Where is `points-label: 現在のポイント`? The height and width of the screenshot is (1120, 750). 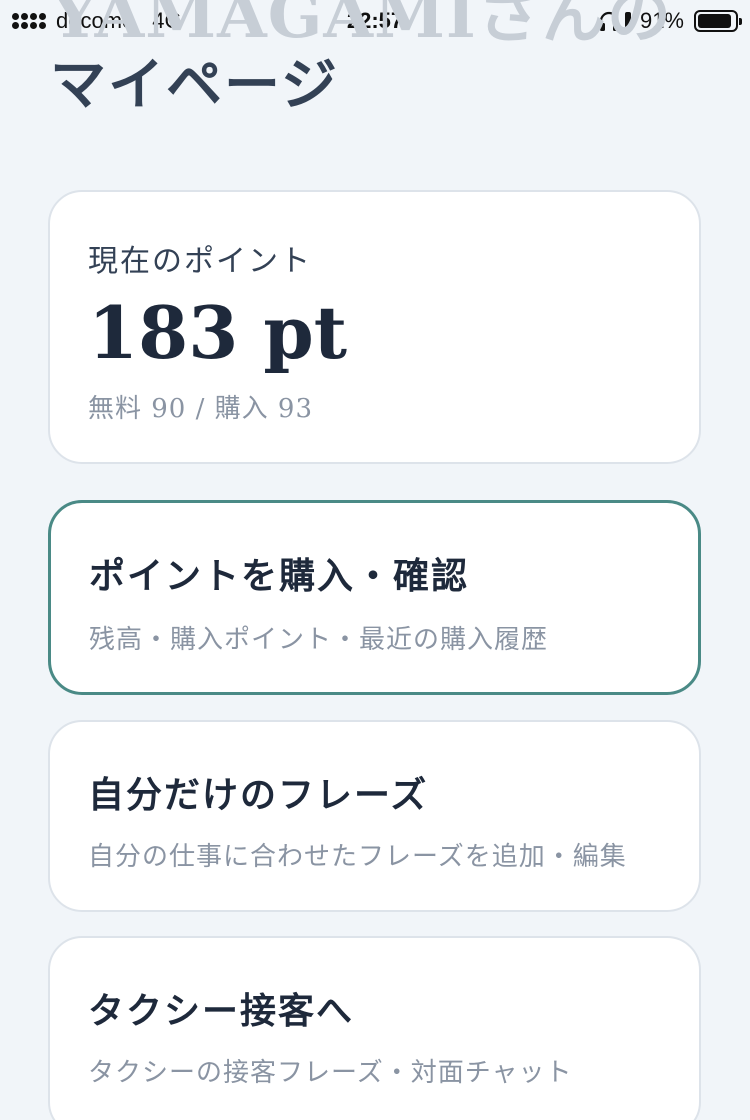
points-label: 現在のポイント is located at coordinates (200, 261).